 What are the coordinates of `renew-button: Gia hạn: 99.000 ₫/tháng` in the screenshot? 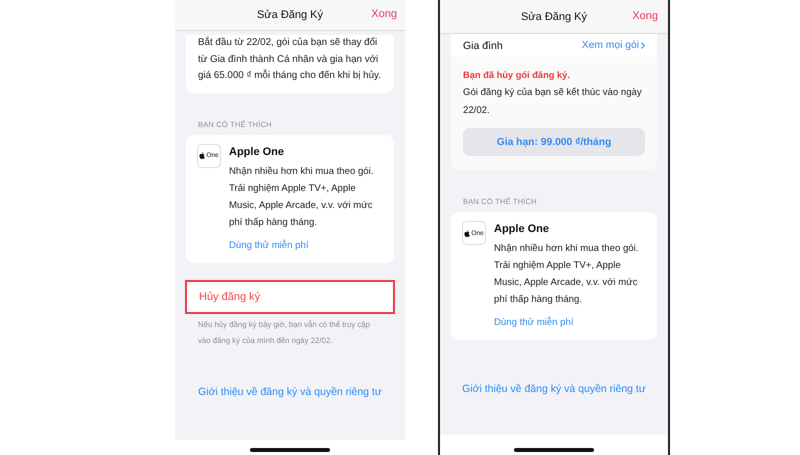 It's located at (554, 142).